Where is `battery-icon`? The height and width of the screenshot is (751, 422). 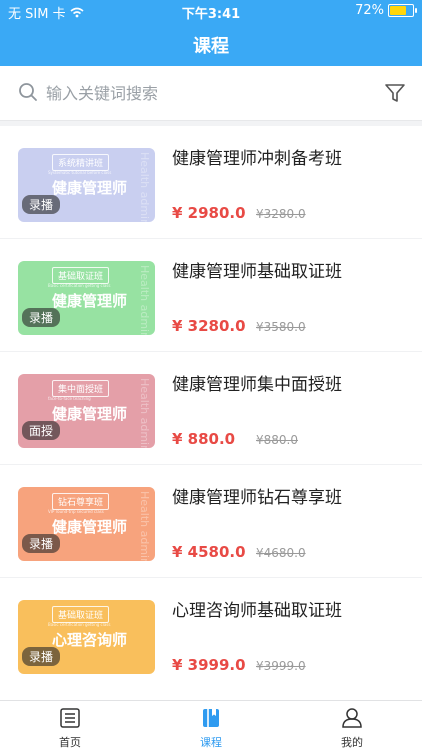 battery-icon is located at coordinates (402, 10).